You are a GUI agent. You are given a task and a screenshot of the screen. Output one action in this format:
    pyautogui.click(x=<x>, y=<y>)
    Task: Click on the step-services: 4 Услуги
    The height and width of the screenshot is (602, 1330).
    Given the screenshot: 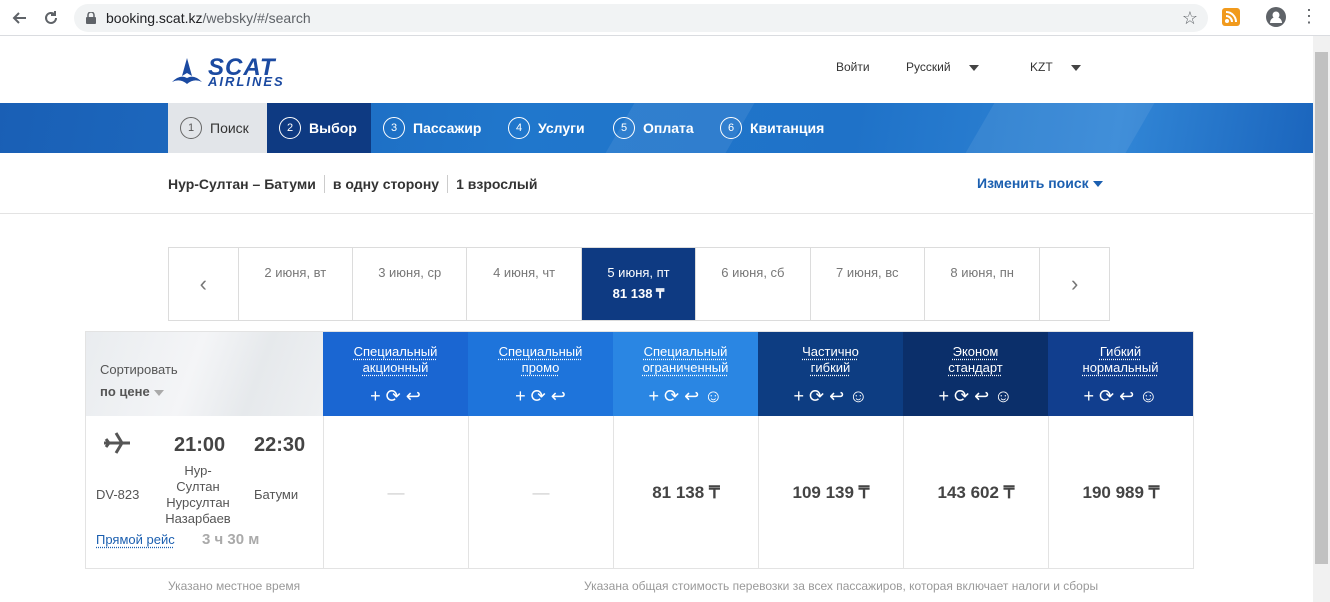 What is the action you would take?
    pyautogui.click(x=546, y=128)
    